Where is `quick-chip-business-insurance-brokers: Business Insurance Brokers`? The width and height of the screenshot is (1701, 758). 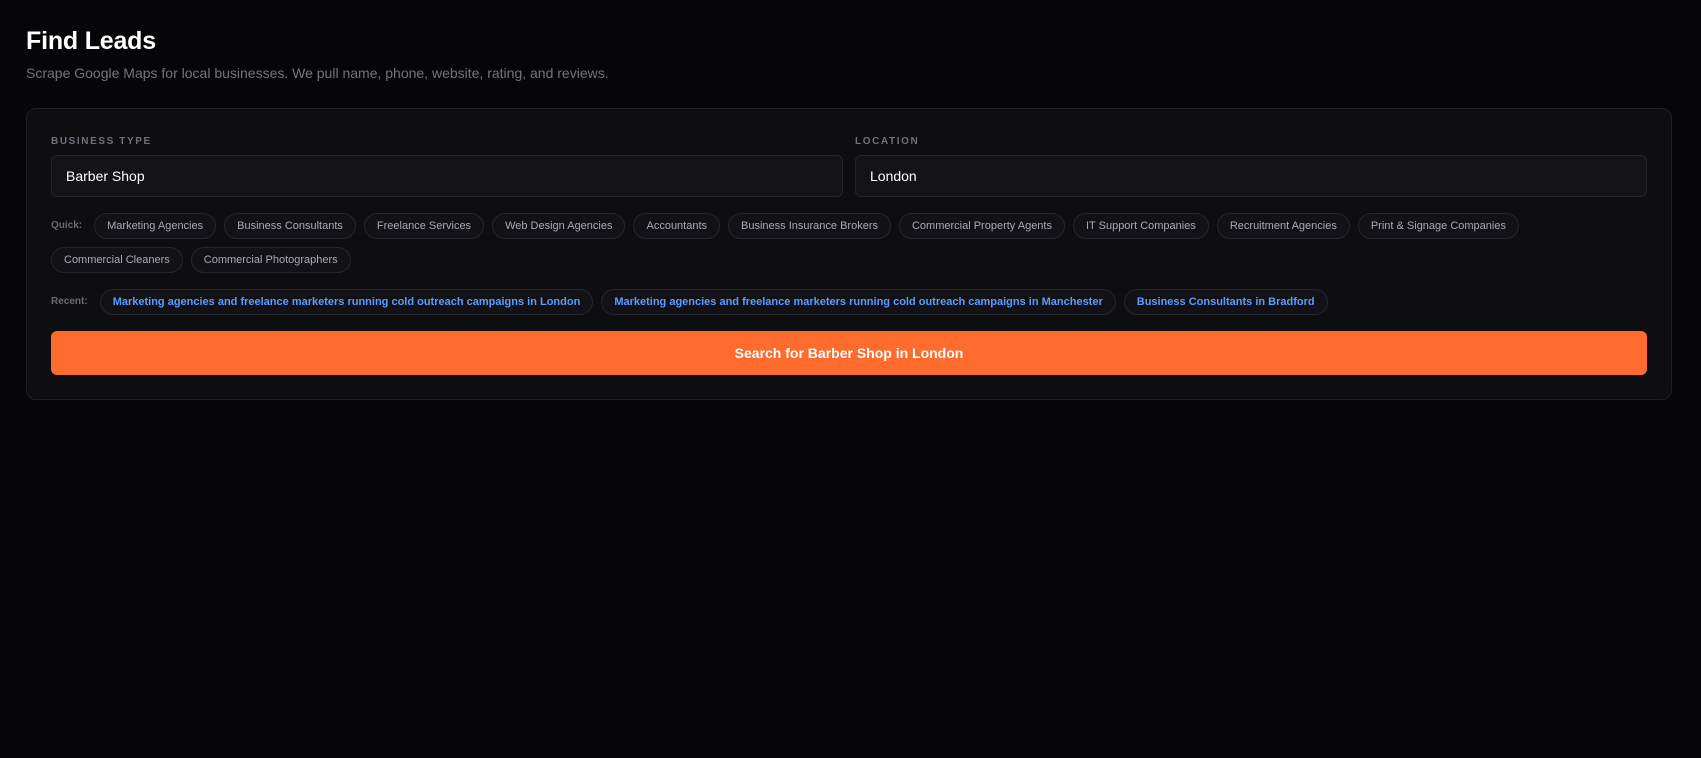
quick-chip-business-insurance-brokers: Business Insurance Brokers is located at coordinates (809, 226).